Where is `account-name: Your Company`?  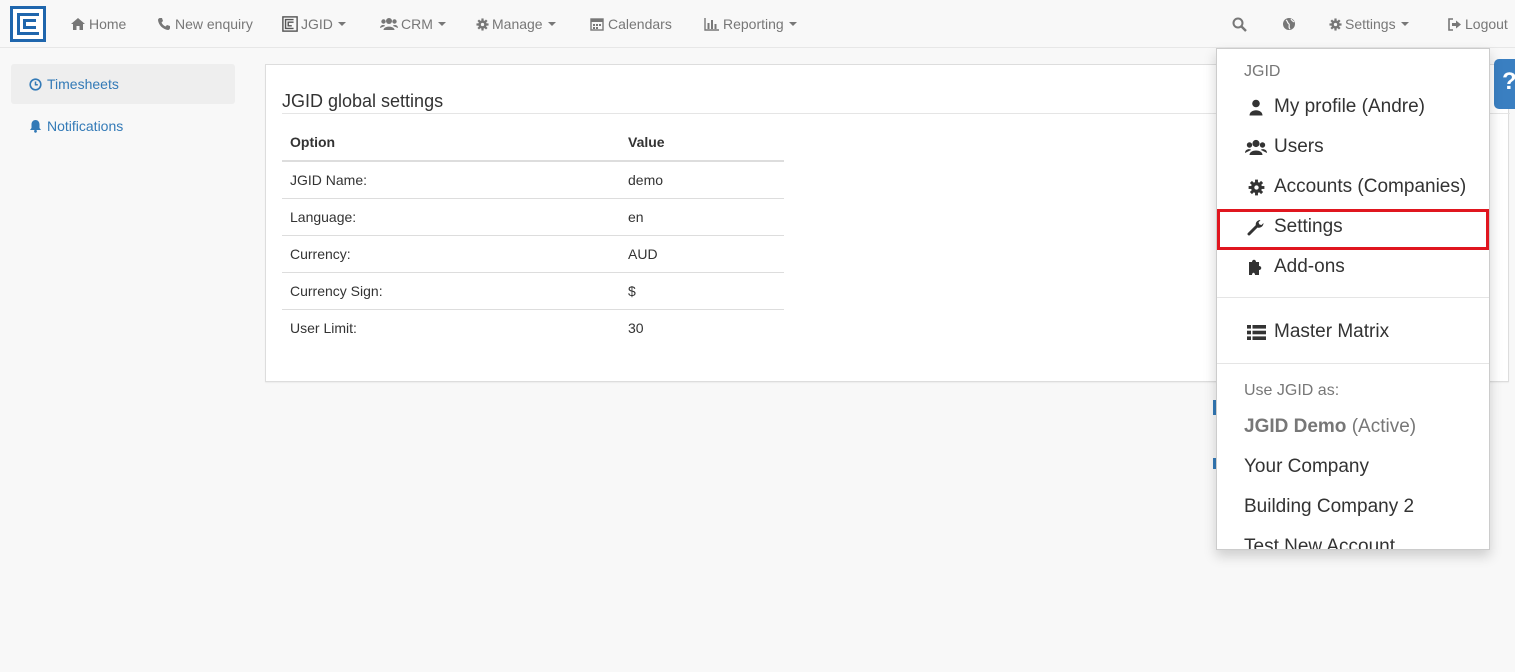
account-name: Your Company is located at coordinates (1306, 466).